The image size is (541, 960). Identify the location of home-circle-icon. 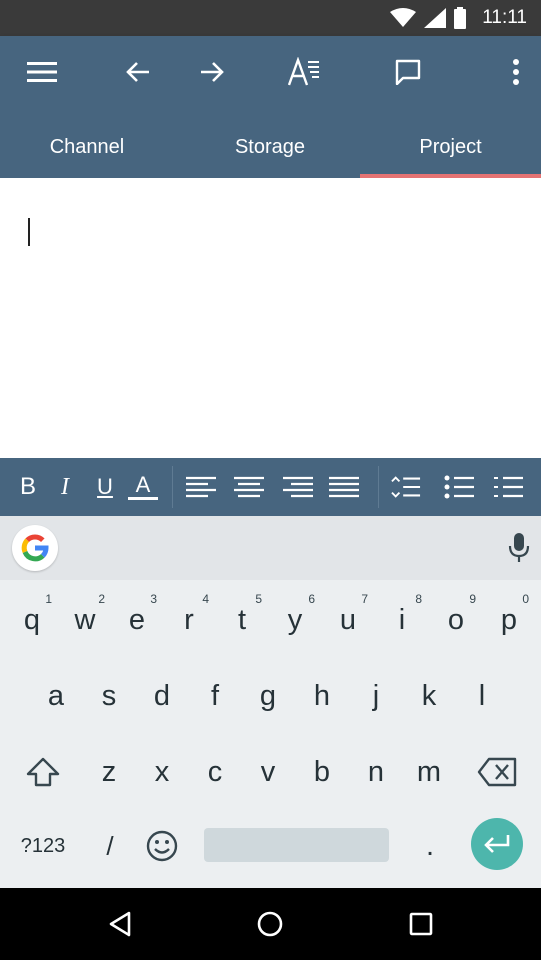
(270, 924).